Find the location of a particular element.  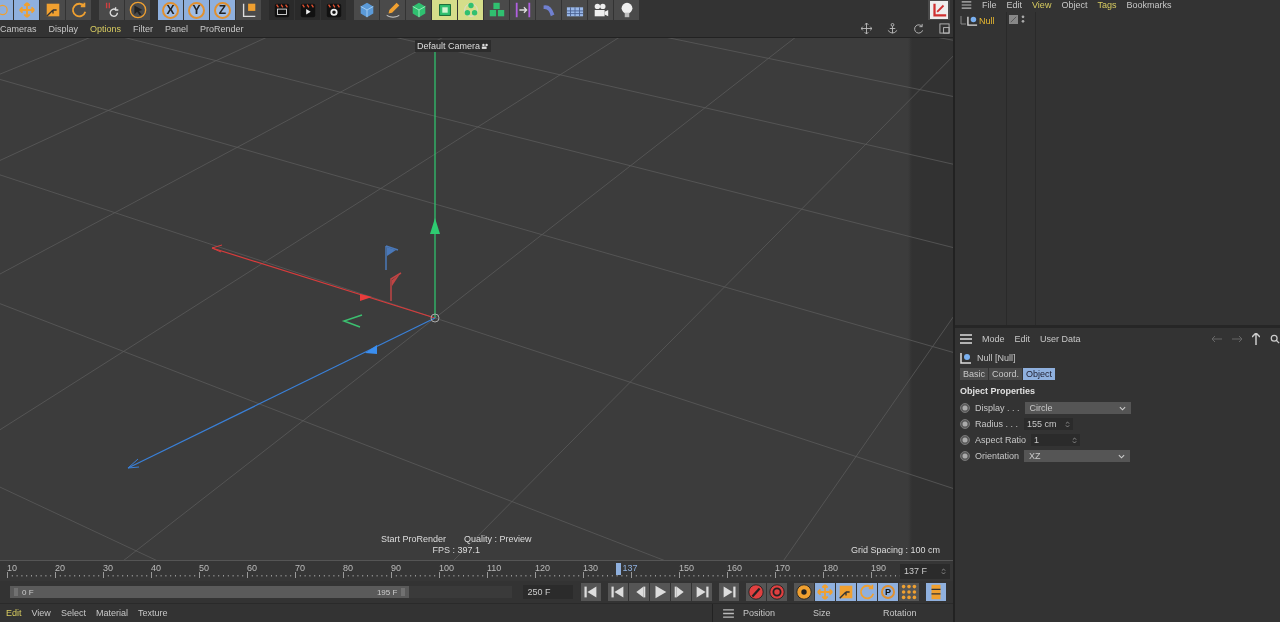

tab: Coord. is located at coordinates (1006, 374).